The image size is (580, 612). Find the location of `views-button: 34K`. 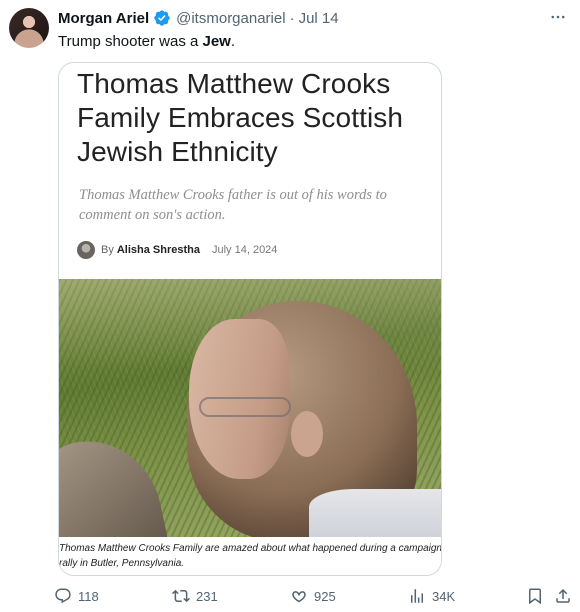

views-button: 34K is located at coordinates (431, 596).